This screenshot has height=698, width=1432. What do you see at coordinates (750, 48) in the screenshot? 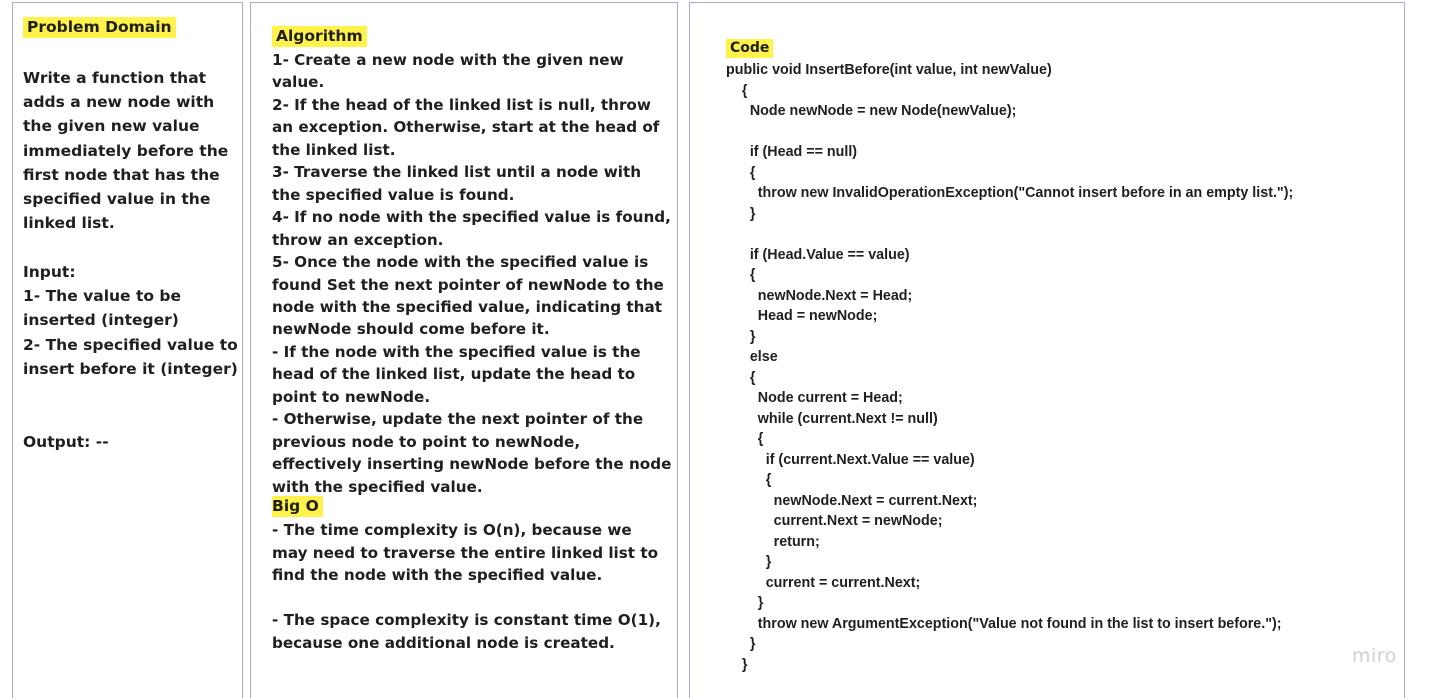
I see `code-heading: Code` at bounding box center [750, 48].